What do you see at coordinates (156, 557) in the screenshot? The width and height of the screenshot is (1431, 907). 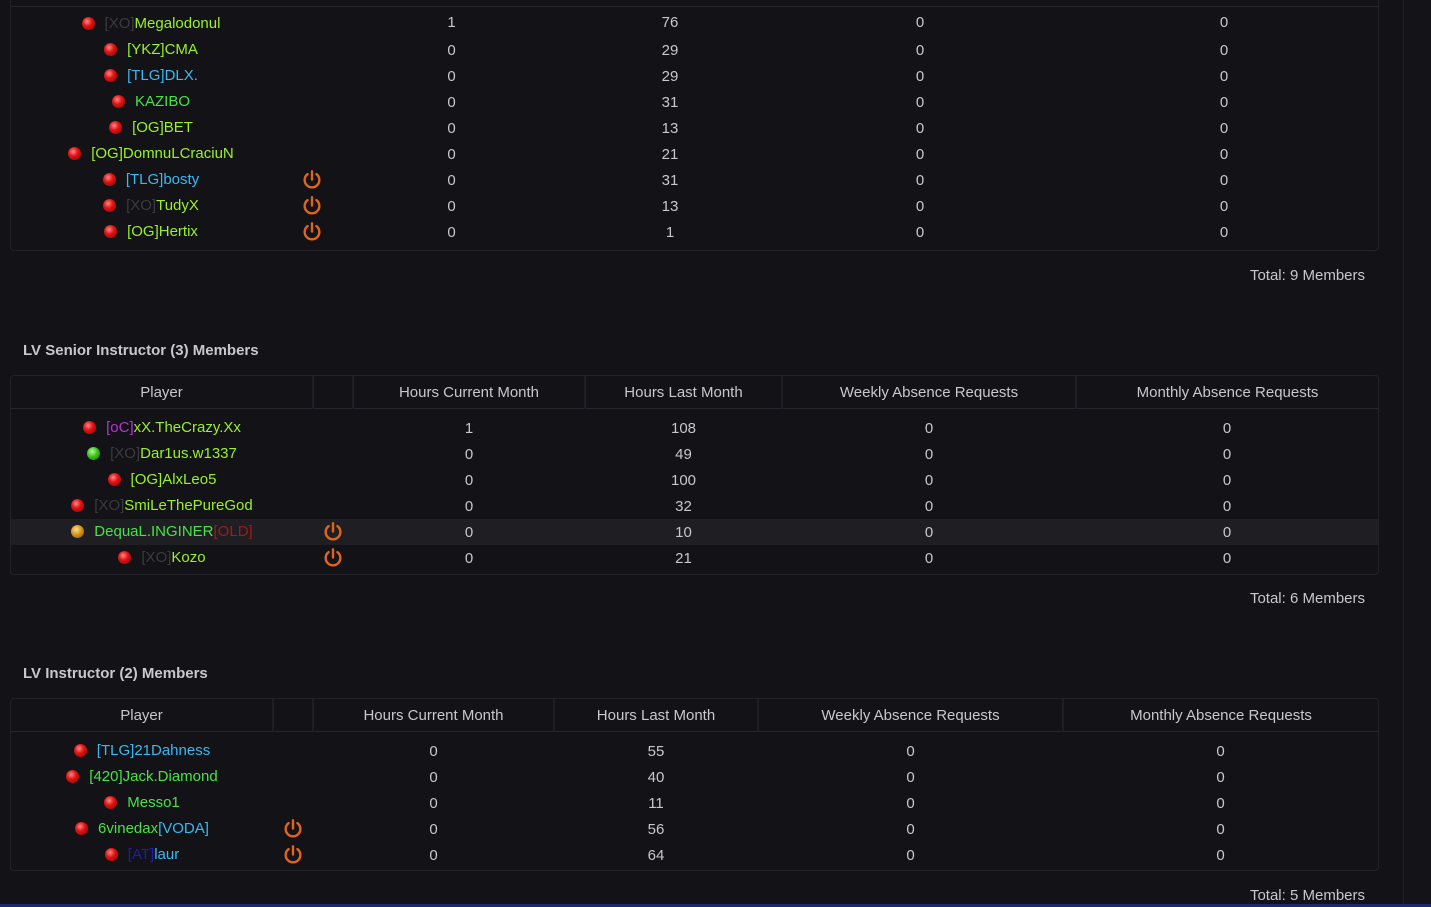 I see `clan-tag: [XO]` at bounding box center [156, 557].